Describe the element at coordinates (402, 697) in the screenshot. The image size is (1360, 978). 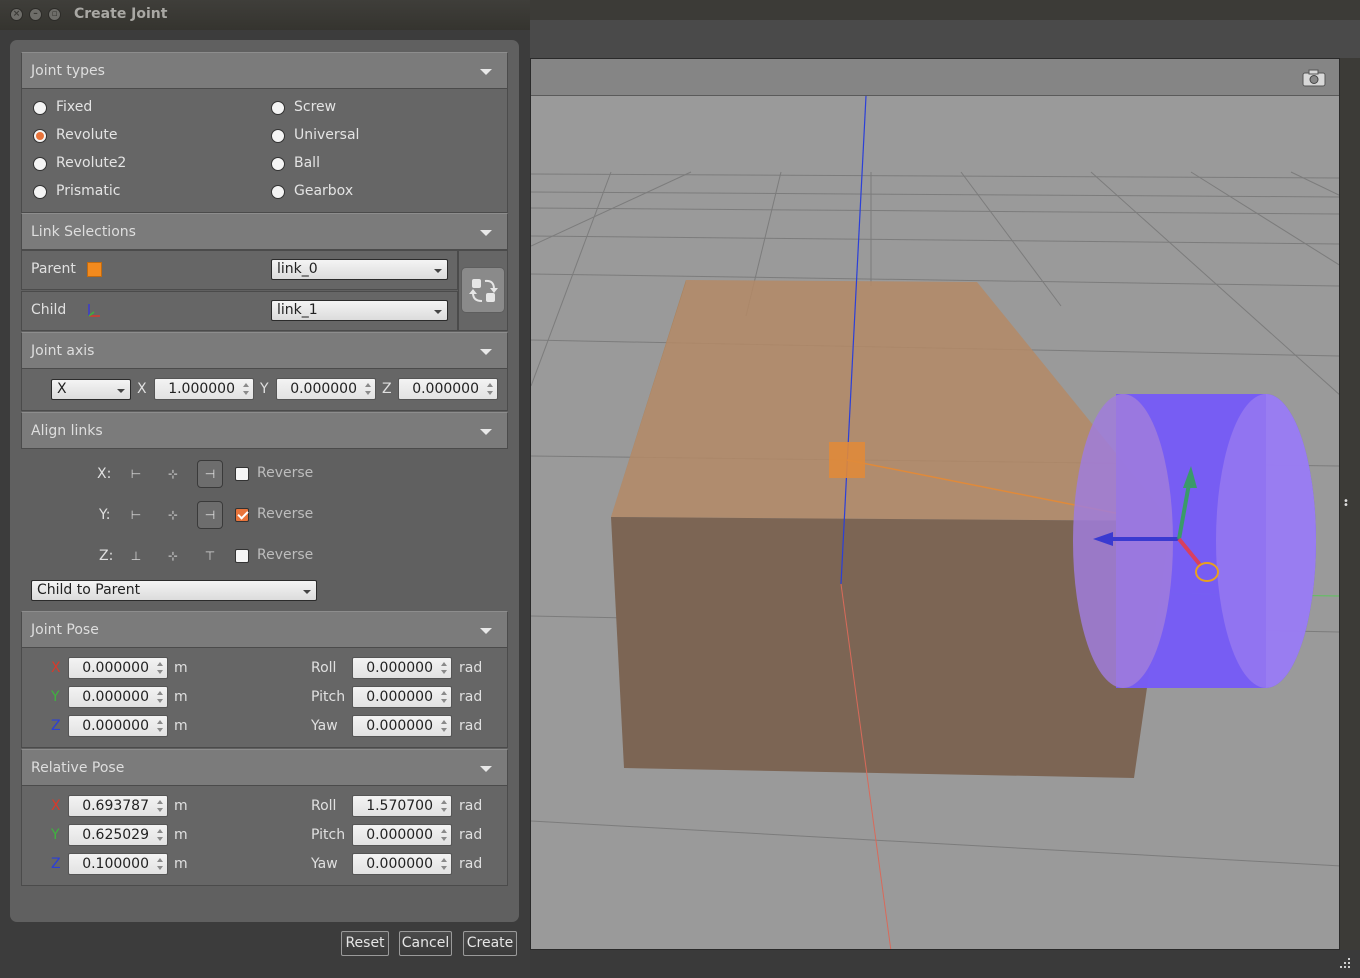
I see `joint-pose-pitch-input: 0.000000` at that location.